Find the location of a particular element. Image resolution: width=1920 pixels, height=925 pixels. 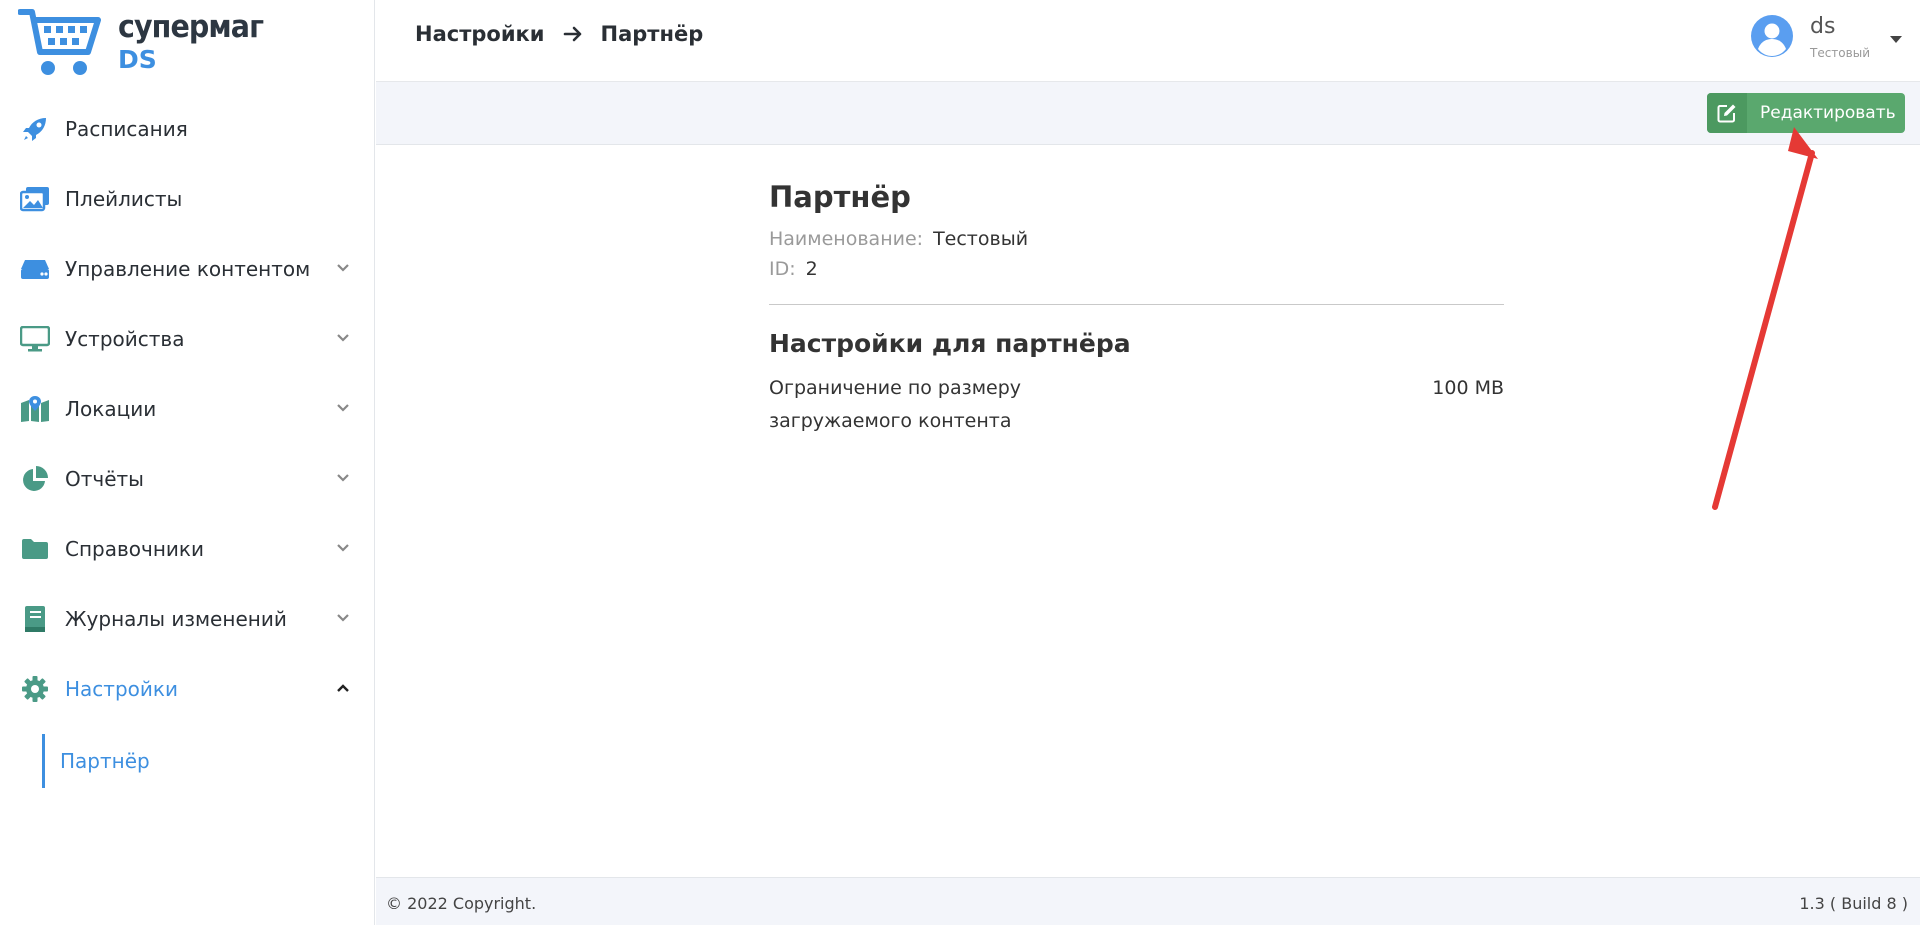

brand-logo: супермаг DS is located at coordinates (148, 44).